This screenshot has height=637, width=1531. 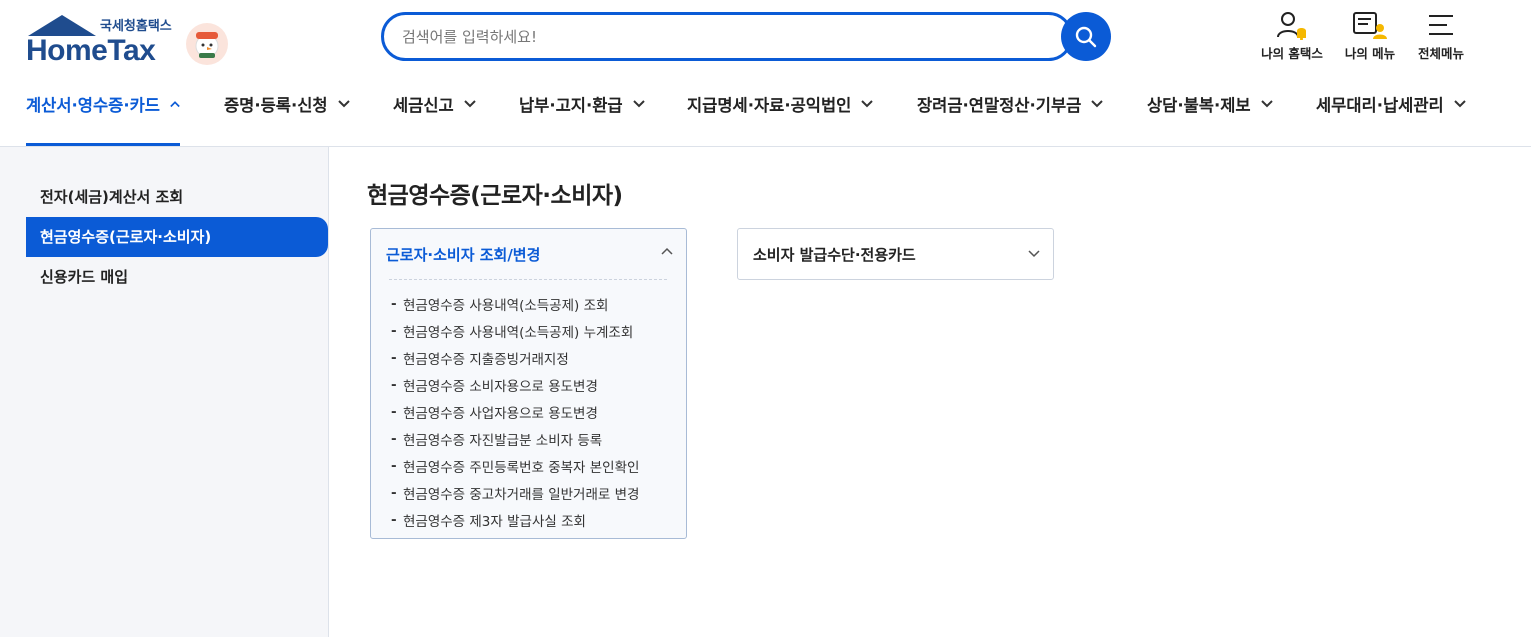 What do you see at coordinates (999, 105) in the screenshot?
I see `gnb-item-label: 장려금·연말정산·기부금` at bounding box center [999, 105].